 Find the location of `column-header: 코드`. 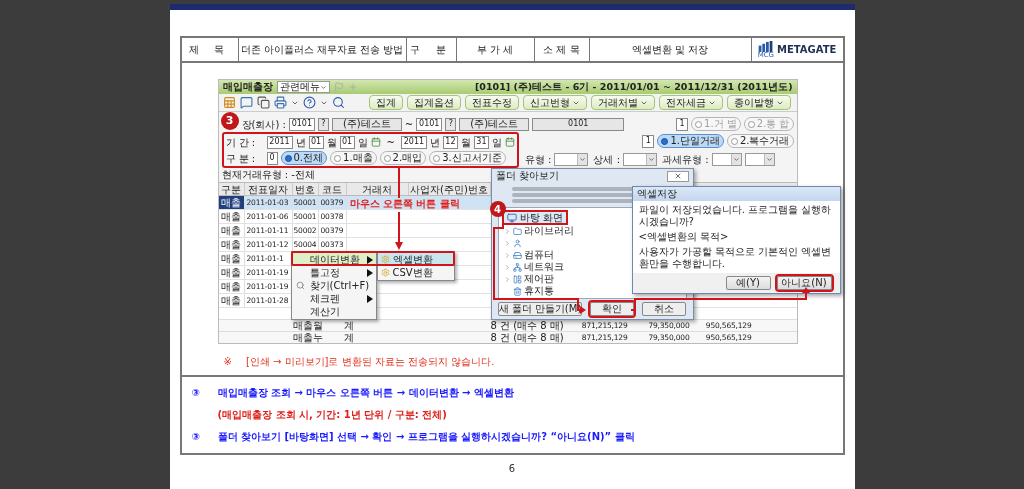

column-header: 코드 is located at coordinates (332, 189).